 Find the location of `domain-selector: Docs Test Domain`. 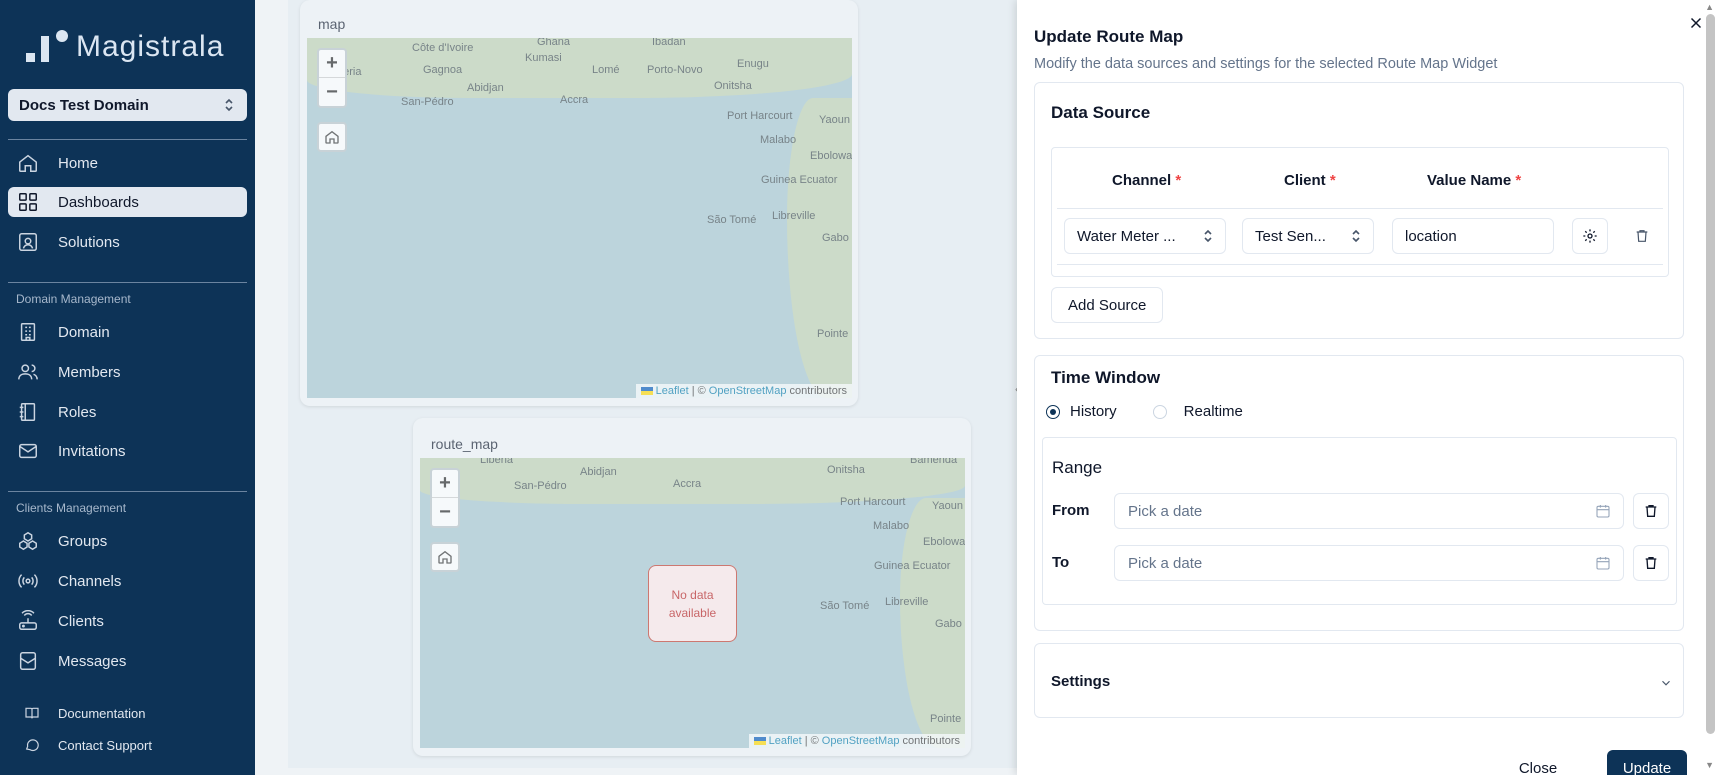

domain-selector: Docs Test Domain is located at coordinates (127, 105).